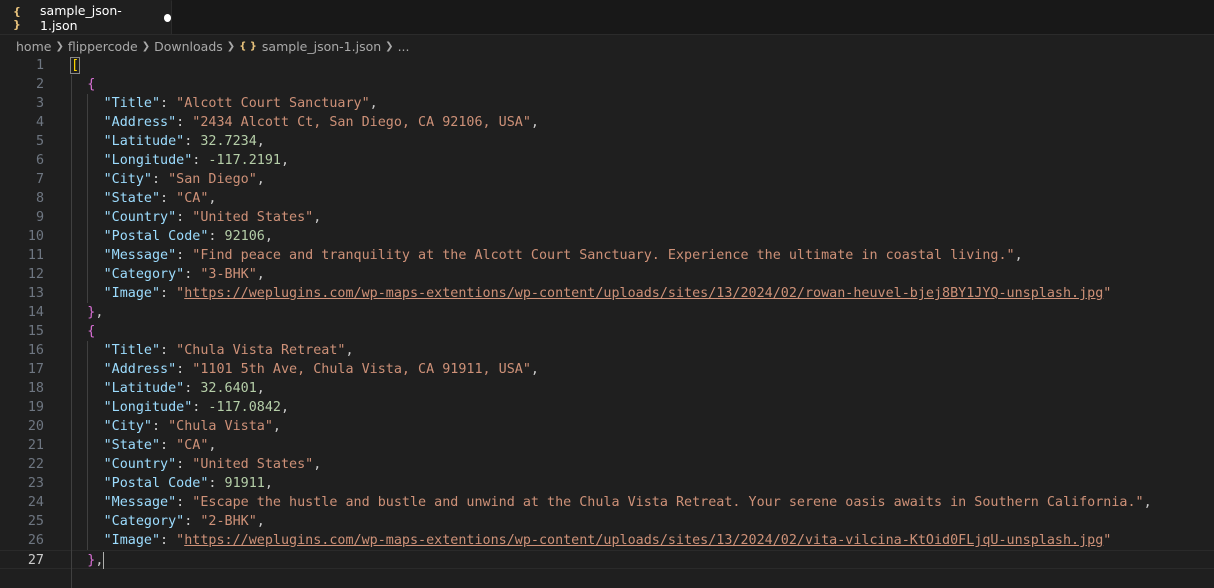 This screenshot has width=1214, height=588. What do you see at coordinates (229, 350) in the screenshot?
I see `code-content: "Title": "Chula Vista Retreat",` at bounding box center [229, 350].